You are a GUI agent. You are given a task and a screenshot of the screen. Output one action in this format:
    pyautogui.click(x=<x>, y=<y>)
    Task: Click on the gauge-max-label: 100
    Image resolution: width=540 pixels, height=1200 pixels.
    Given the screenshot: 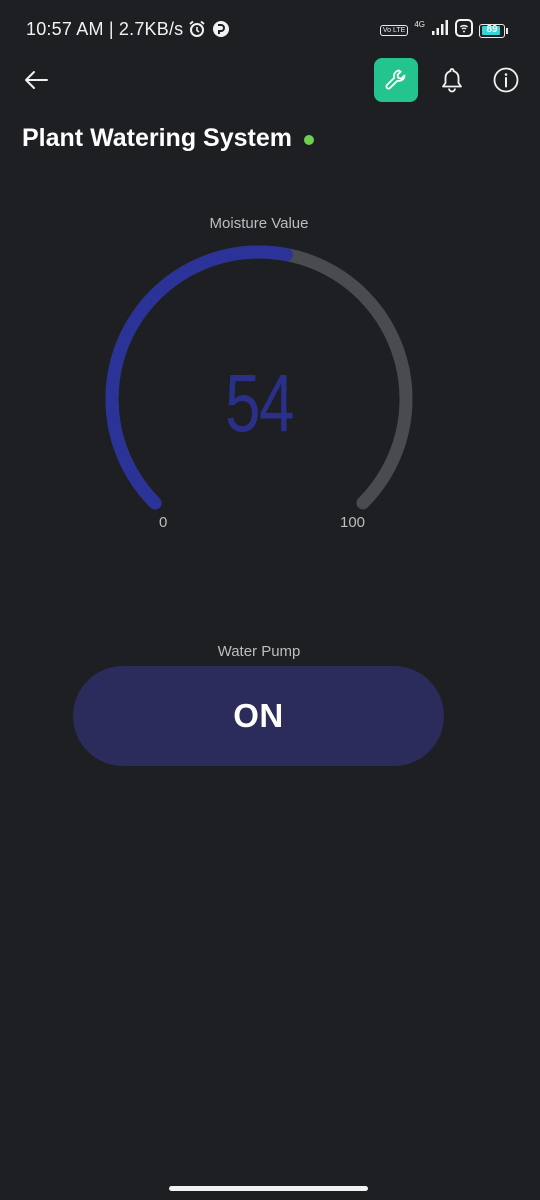 What is the action you would take?
    pyautogui.click(x=353, y=522)
    